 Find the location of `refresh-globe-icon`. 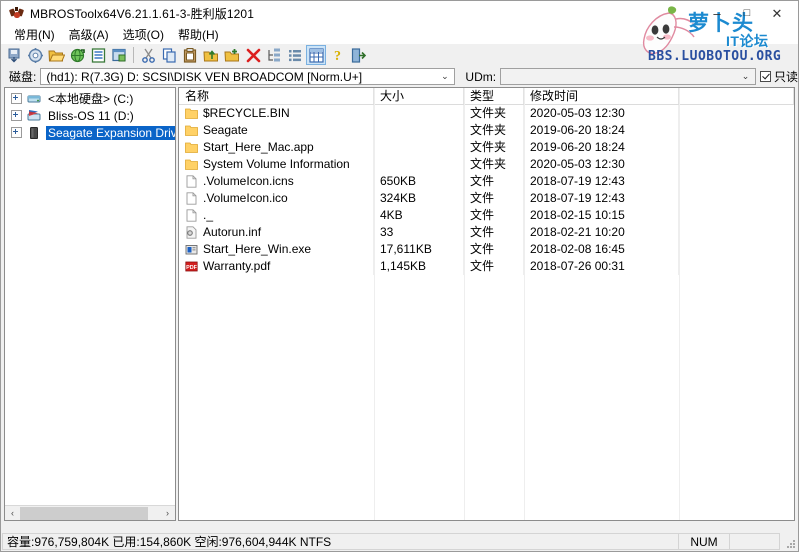

refresh-globe-icon is located at coordinates (77, 55).